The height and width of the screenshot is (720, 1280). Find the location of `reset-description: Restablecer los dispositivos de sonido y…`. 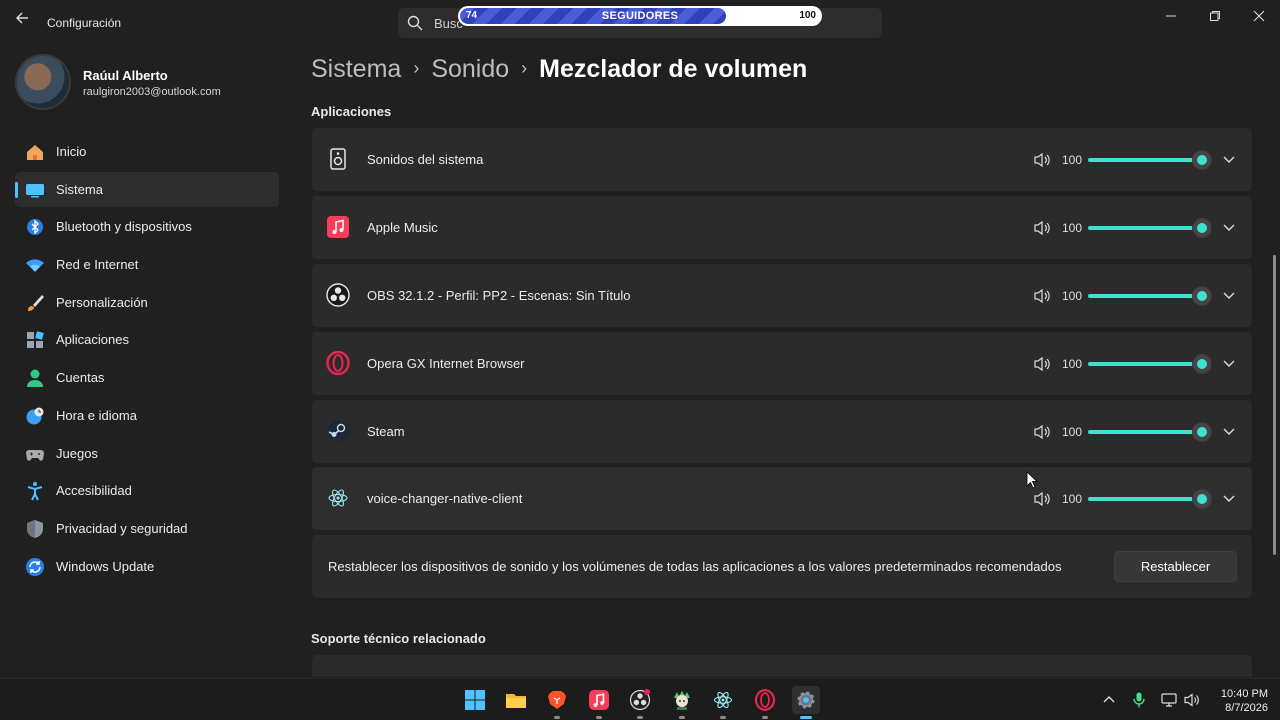

reset-description: Restablecer los dispositivos de sonido y… is located at coordinates (695, 566).